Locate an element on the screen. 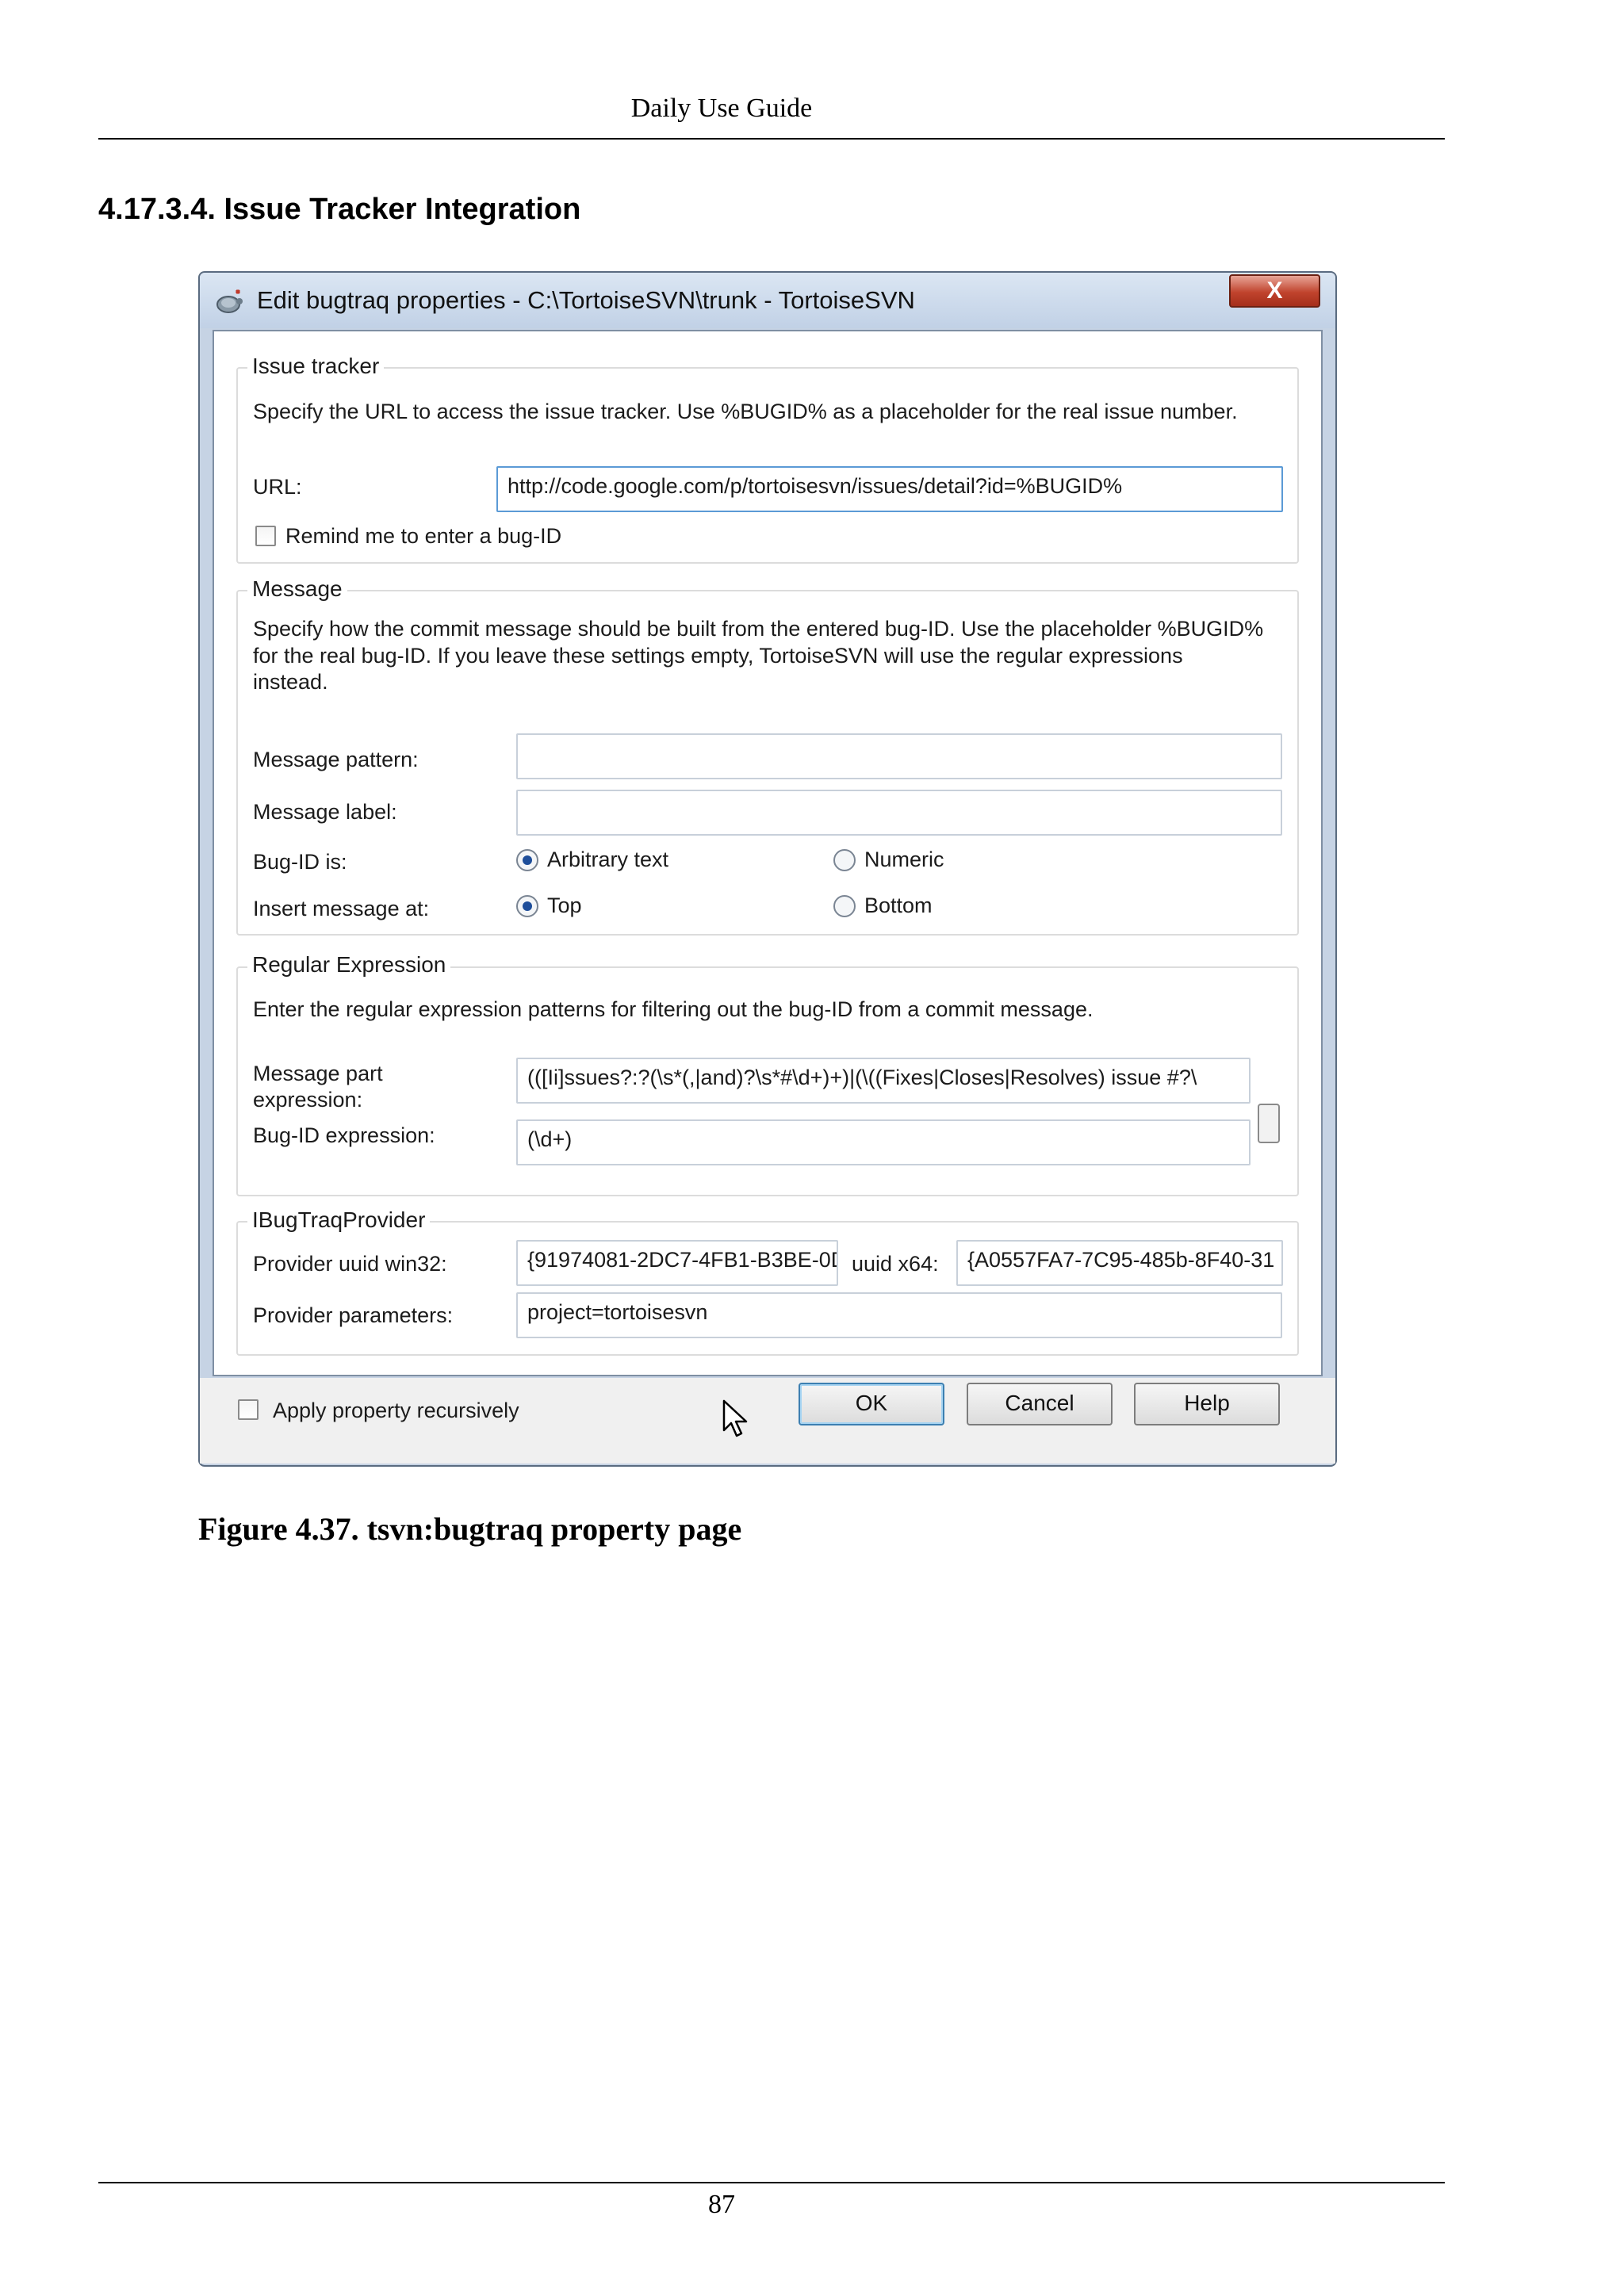 The image size is (1624, 2296). message-label-input is located at coordinates (899, 813).